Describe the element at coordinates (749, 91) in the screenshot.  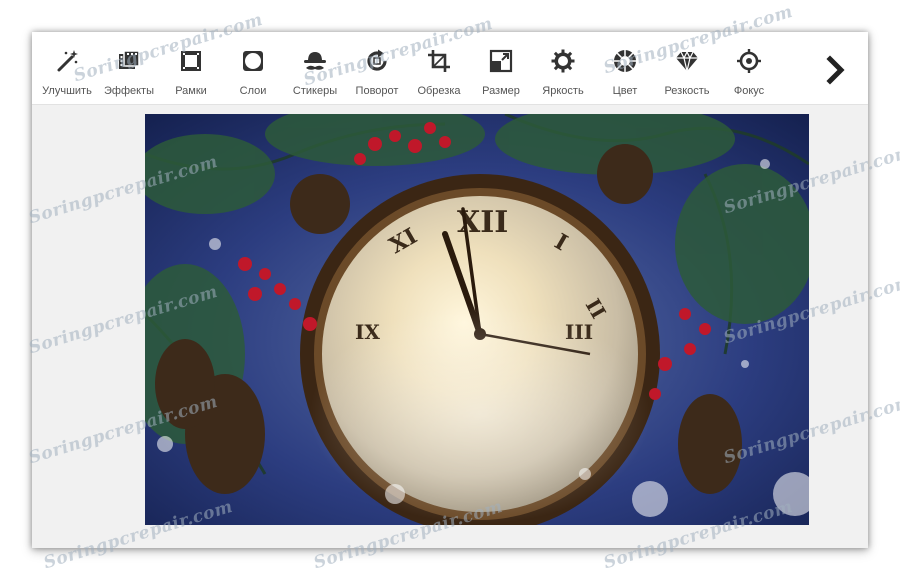
I see `tool-label: Фокус` at that location.